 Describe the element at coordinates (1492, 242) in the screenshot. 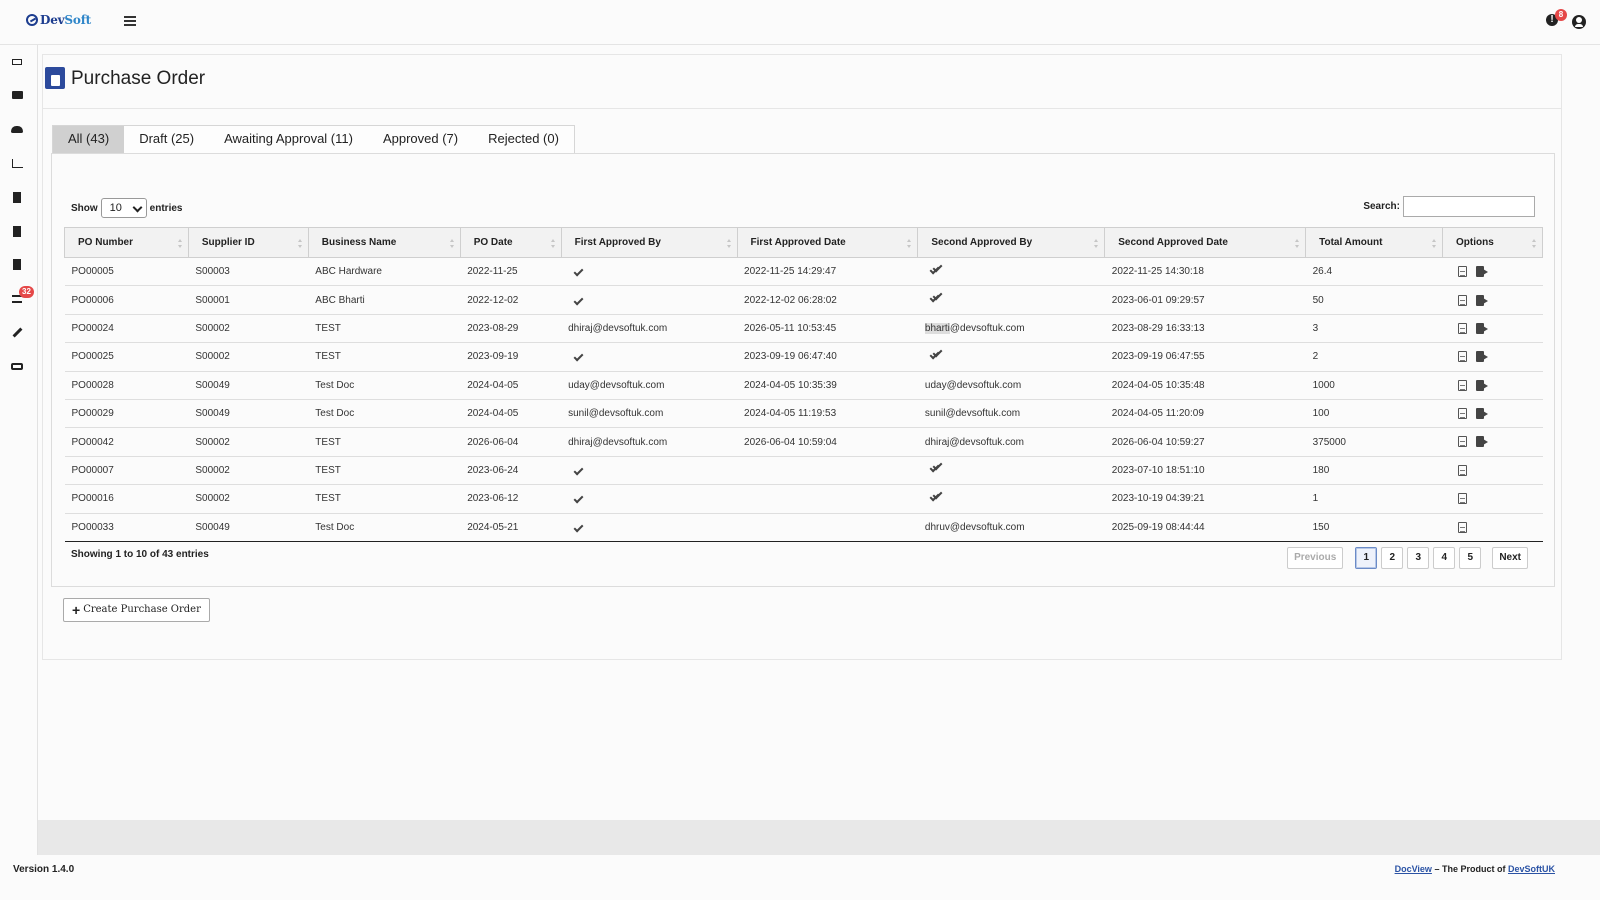

I see `col-options: Options` at that location.